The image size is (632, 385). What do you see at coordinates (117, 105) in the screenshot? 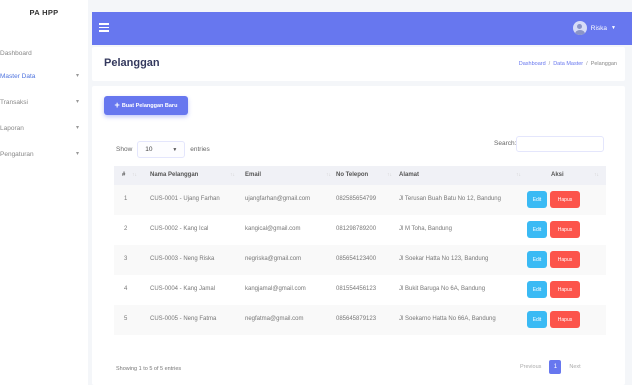
I see `plus-icon: +` at bounding box center [117, 105].